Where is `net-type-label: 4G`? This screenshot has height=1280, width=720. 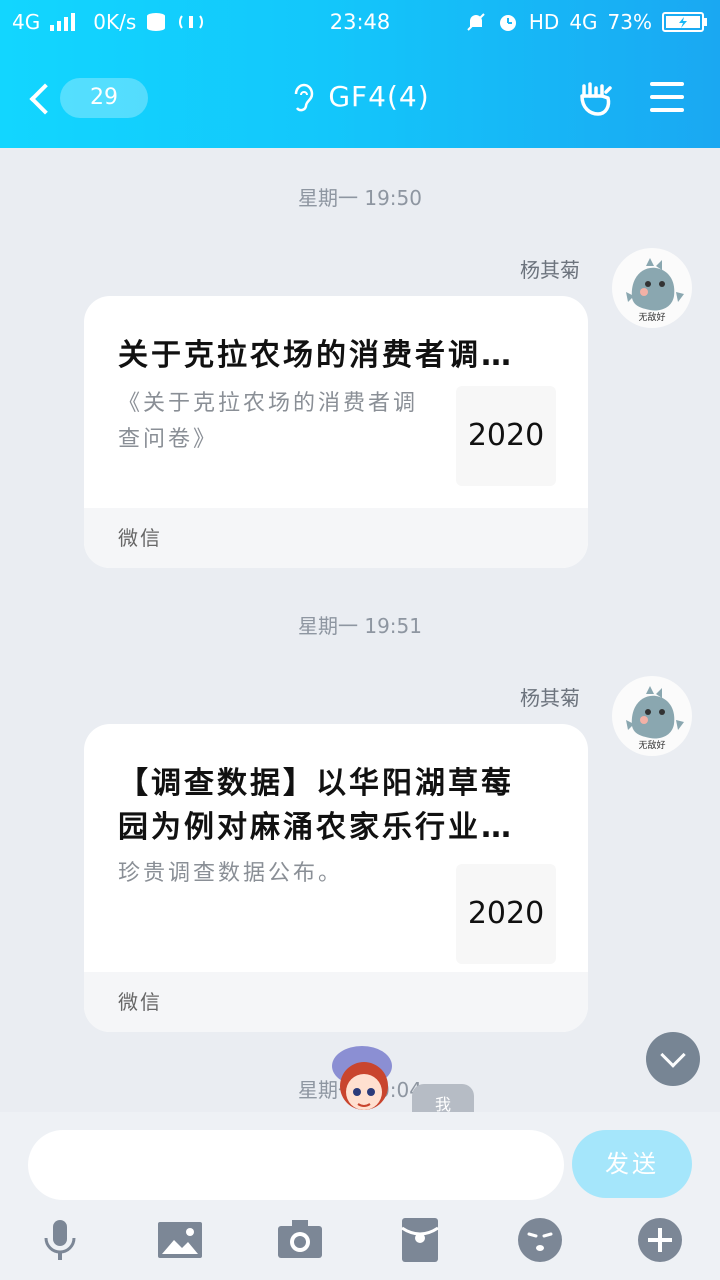 net-type-label: 4G is located at coordinates (583, 22).